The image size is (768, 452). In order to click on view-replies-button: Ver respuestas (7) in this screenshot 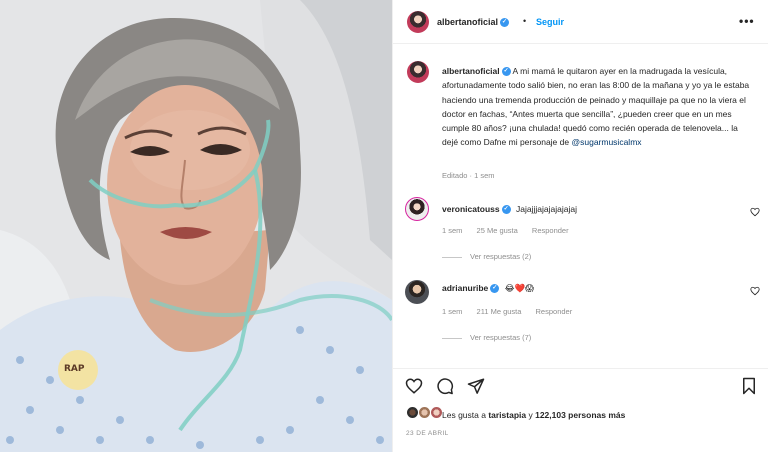, I will do `click(486, 337)`.